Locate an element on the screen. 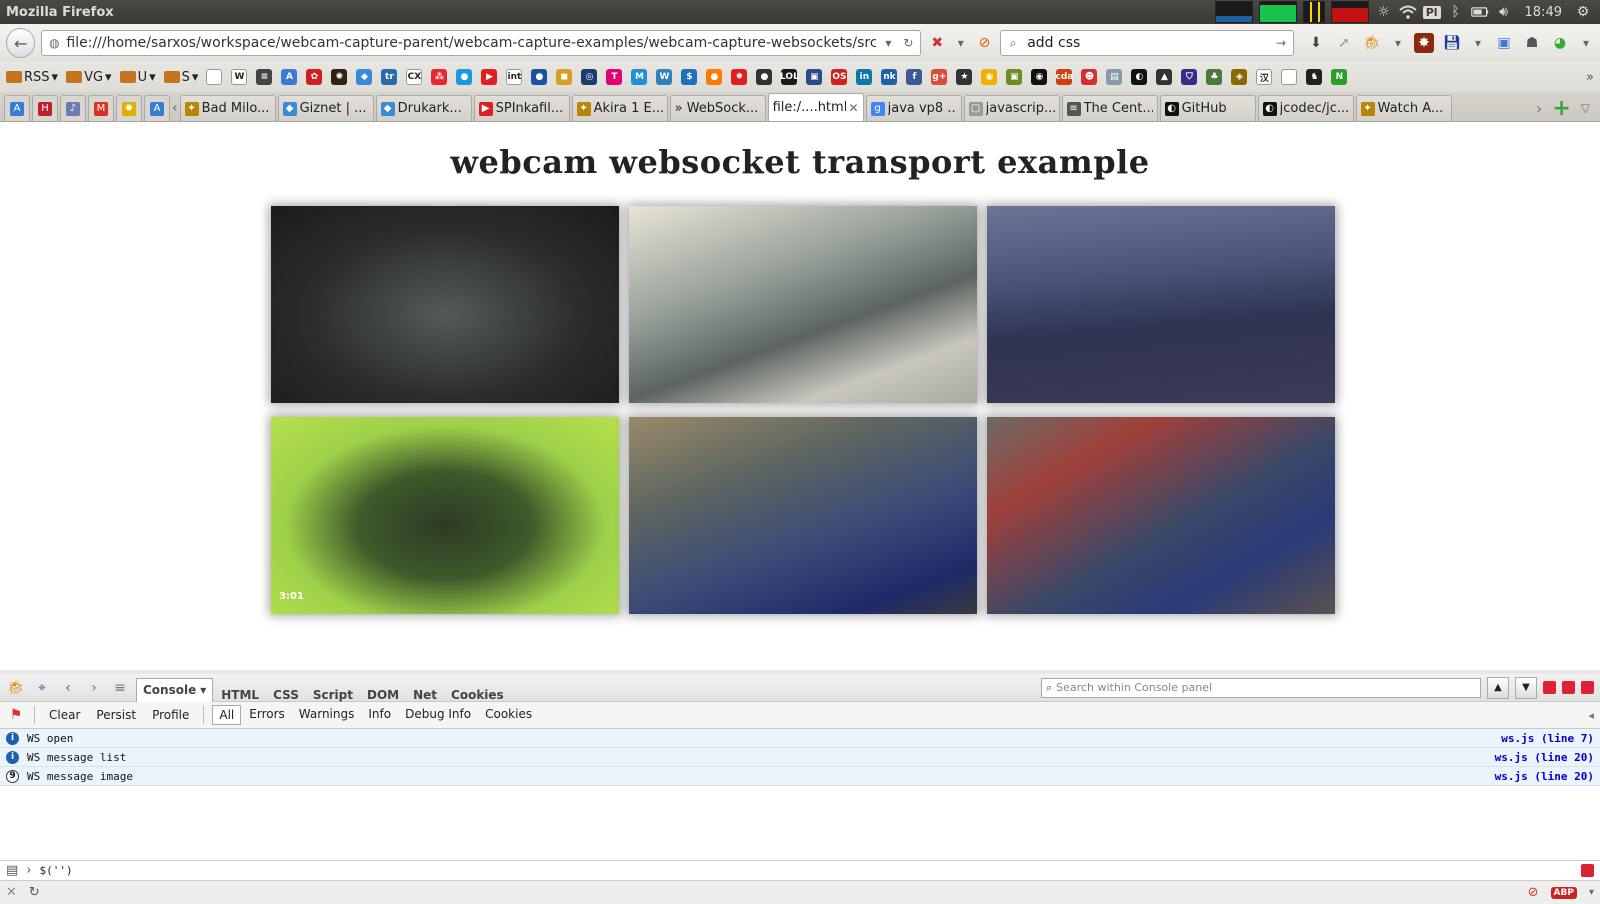  firebug-status-icon: ⊘ is located at coordinates (1533, 892).